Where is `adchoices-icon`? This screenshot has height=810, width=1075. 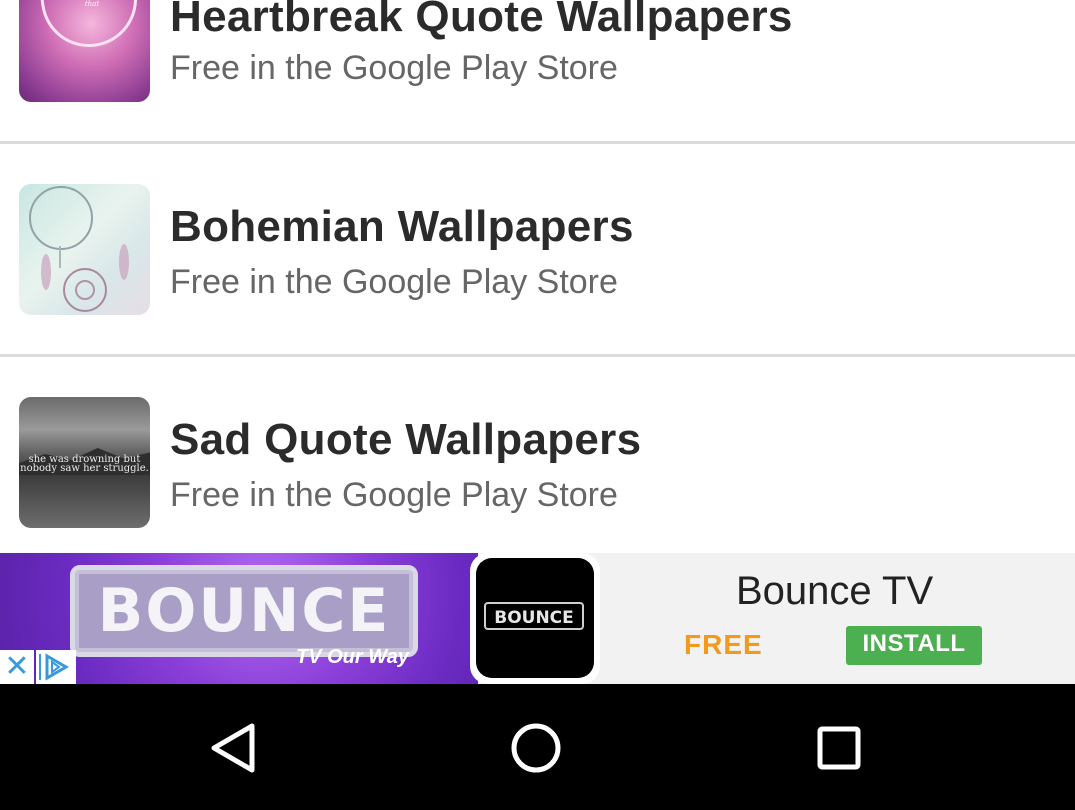
adchoices-icon is located at coordinates (56, 667).